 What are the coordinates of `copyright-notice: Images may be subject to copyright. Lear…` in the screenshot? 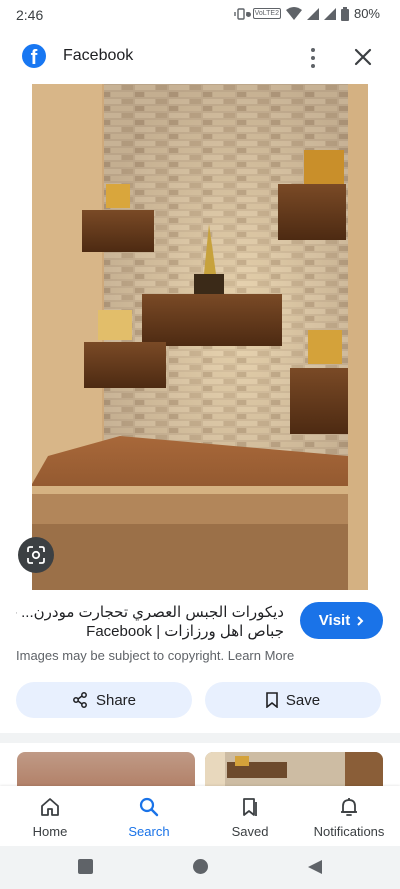 It's located at (155, 655).